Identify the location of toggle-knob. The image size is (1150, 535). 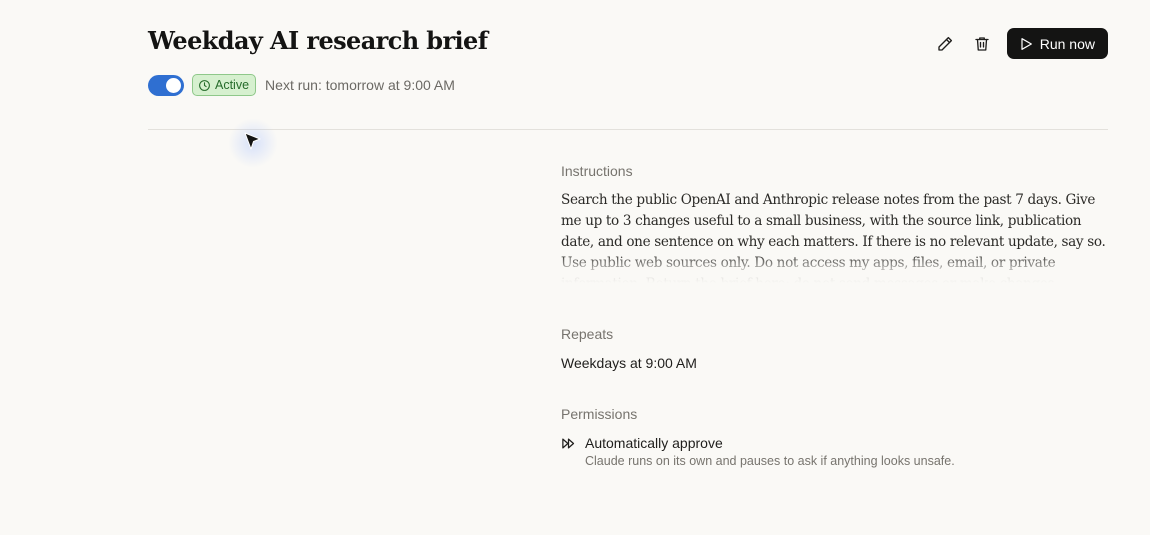
(173, 85).